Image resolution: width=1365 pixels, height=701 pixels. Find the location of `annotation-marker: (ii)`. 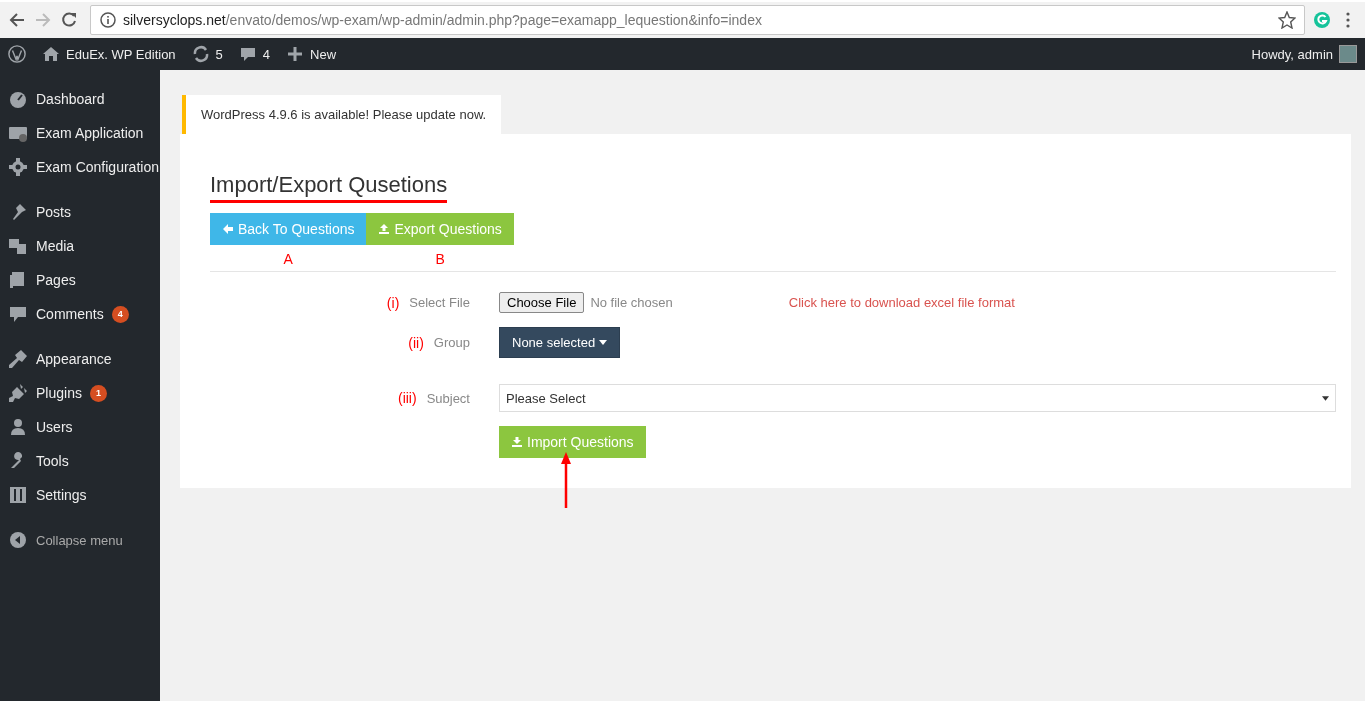

annotation-marker: (ii) is located at coordinates (416, 342).